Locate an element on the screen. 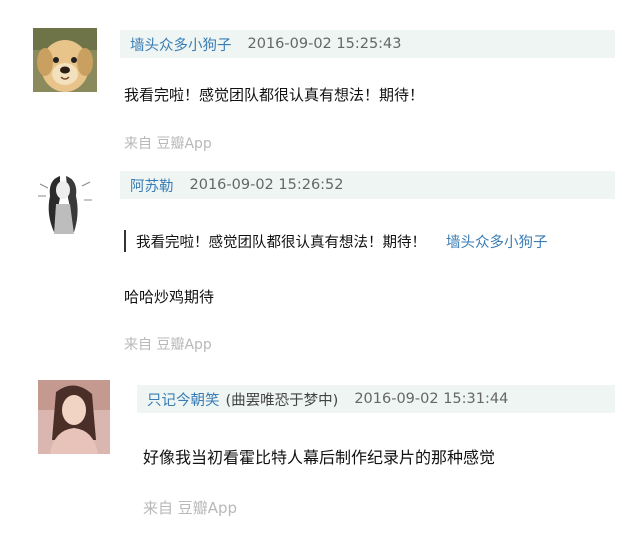 This screenshot has height=534, width=640. quote-username-link: 墙头众多小狗子 is located at coordinates (497, 241).